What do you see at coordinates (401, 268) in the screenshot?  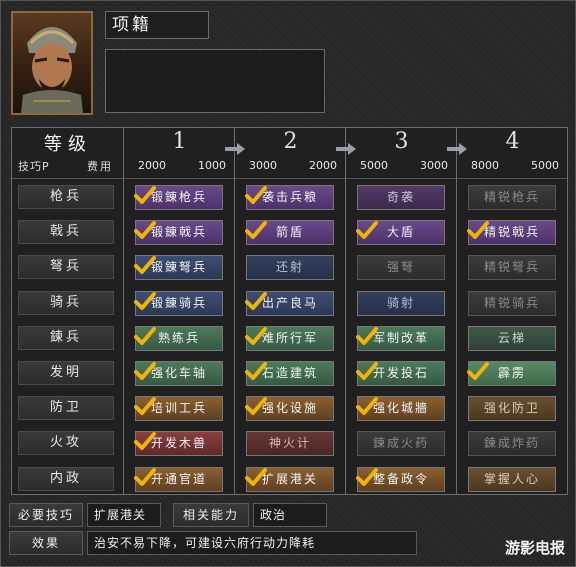 I see `tech-skill-button: 强弩` at bounding box center [401, 268].